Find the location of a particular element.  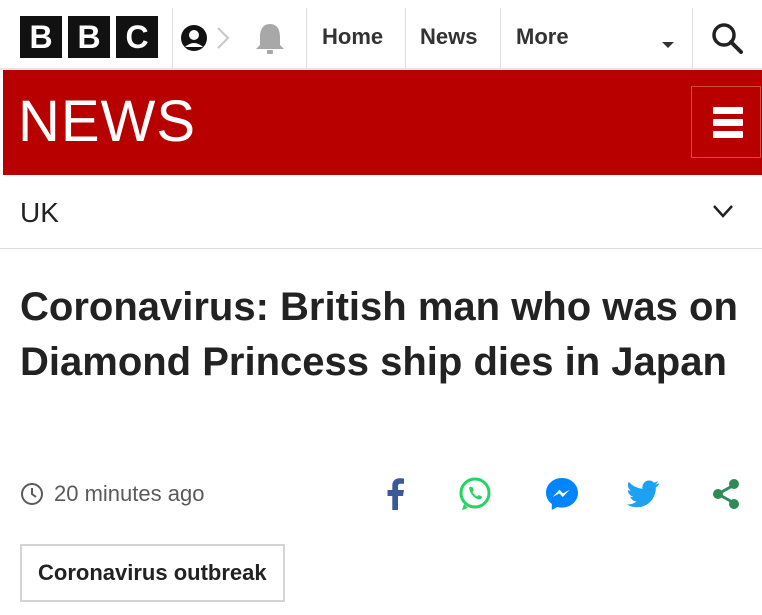

more-dropdown-arrow-icon is located at coordinates (668, 45).